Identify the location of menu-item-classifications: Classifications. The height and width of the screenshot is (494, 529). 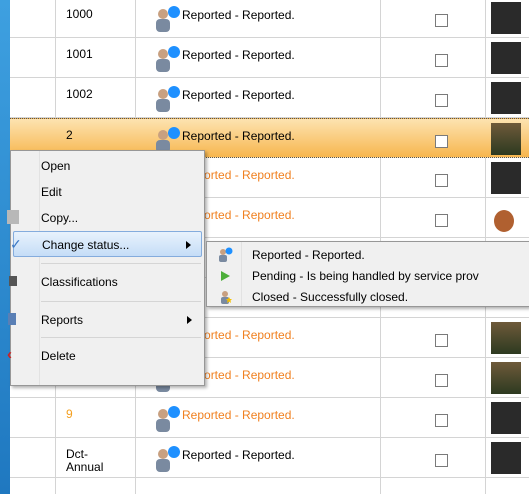
(105, 282).